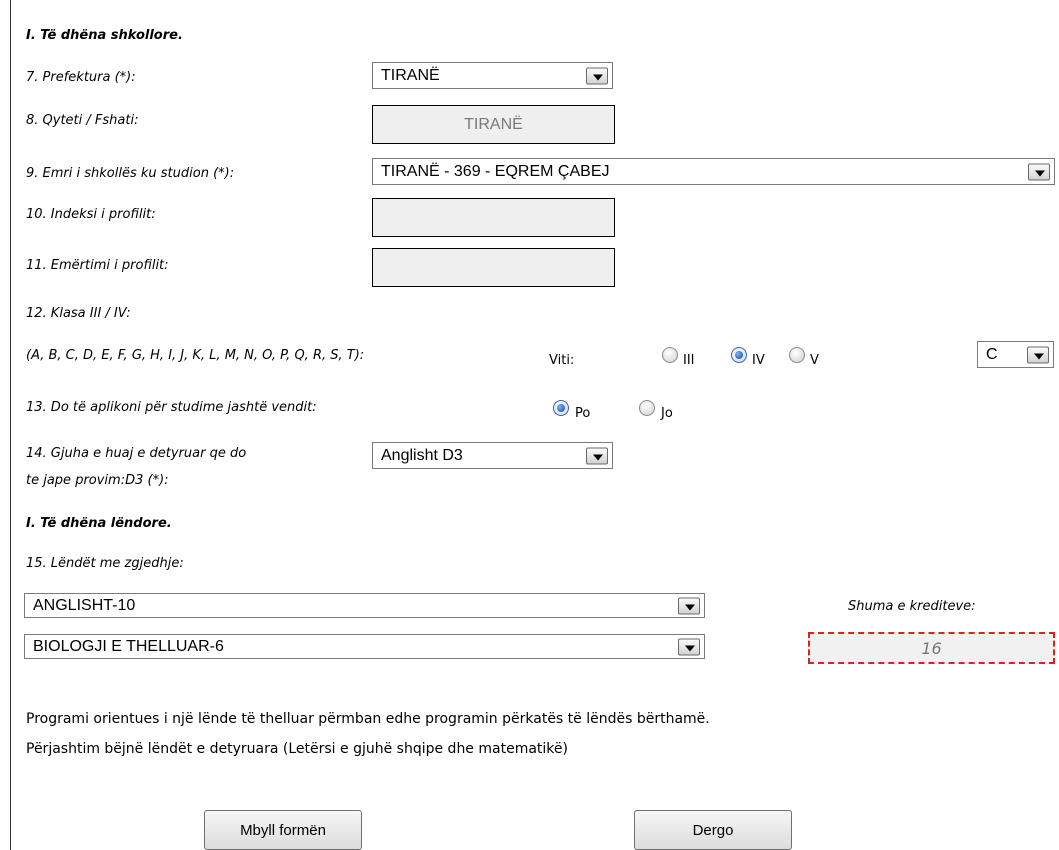 This screenshot has width=1059, height=850. Describe the element at coordinates (492, 455) in the screenshot. I see `foreign-language-select: Anglisht D3` at that location.